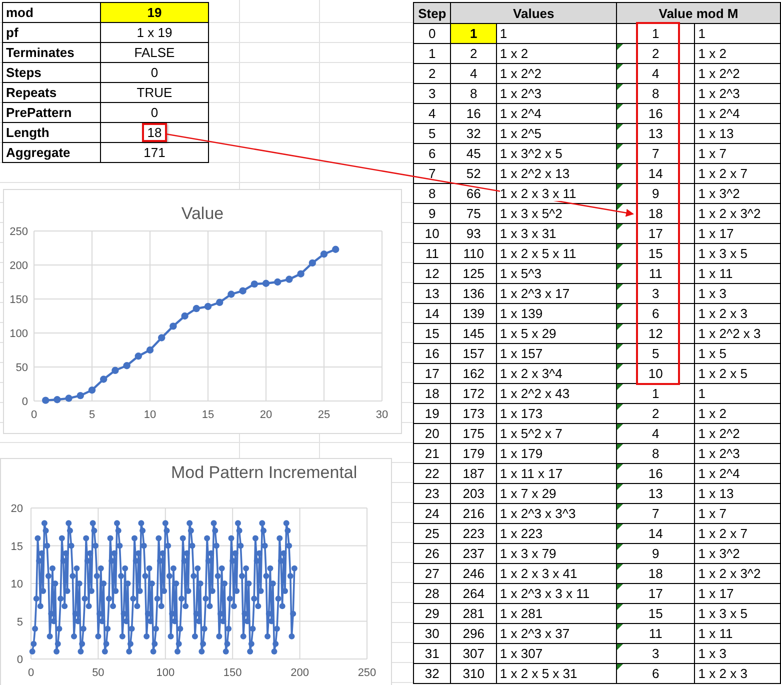 This screenshot has width=781, height=685. I want to click on table-cell: 26, so click(432, 554).